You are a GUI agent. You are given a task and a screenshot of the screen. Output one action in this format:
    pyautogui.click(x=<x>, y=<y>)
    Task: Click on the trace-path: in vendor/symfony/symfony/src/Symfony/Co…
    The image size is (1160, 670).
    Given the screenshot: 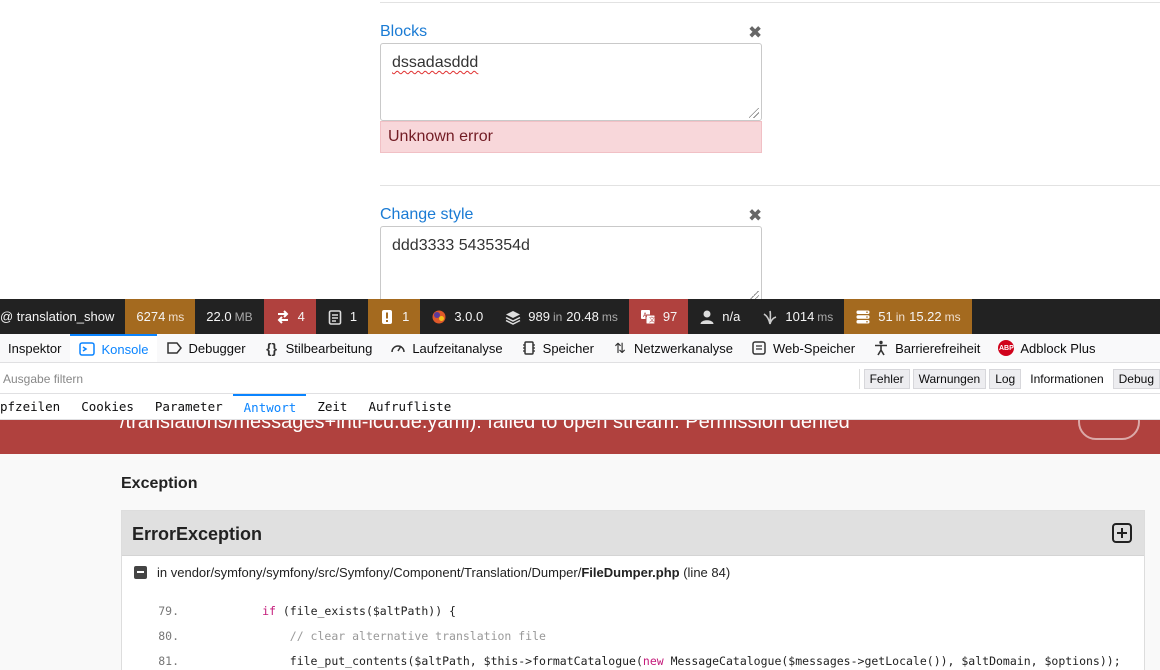 What is the action you would take?
    pyautogui.click(x=443, y=572)
    